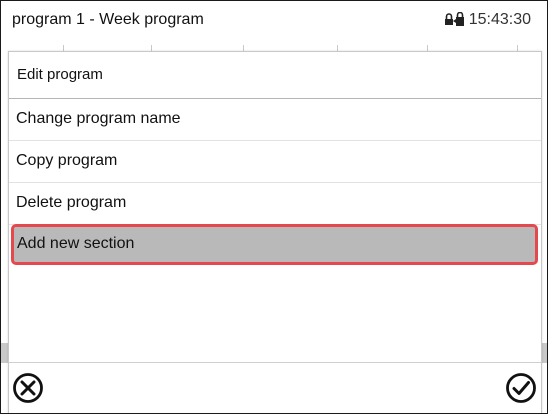 Image resolution: width=548 pixels, height=414 pixels. What do you see at coordinates (275, 162) in the screenshot?
I see `menu-item-copy-program: Copy program` at bounding box center [275, 162].